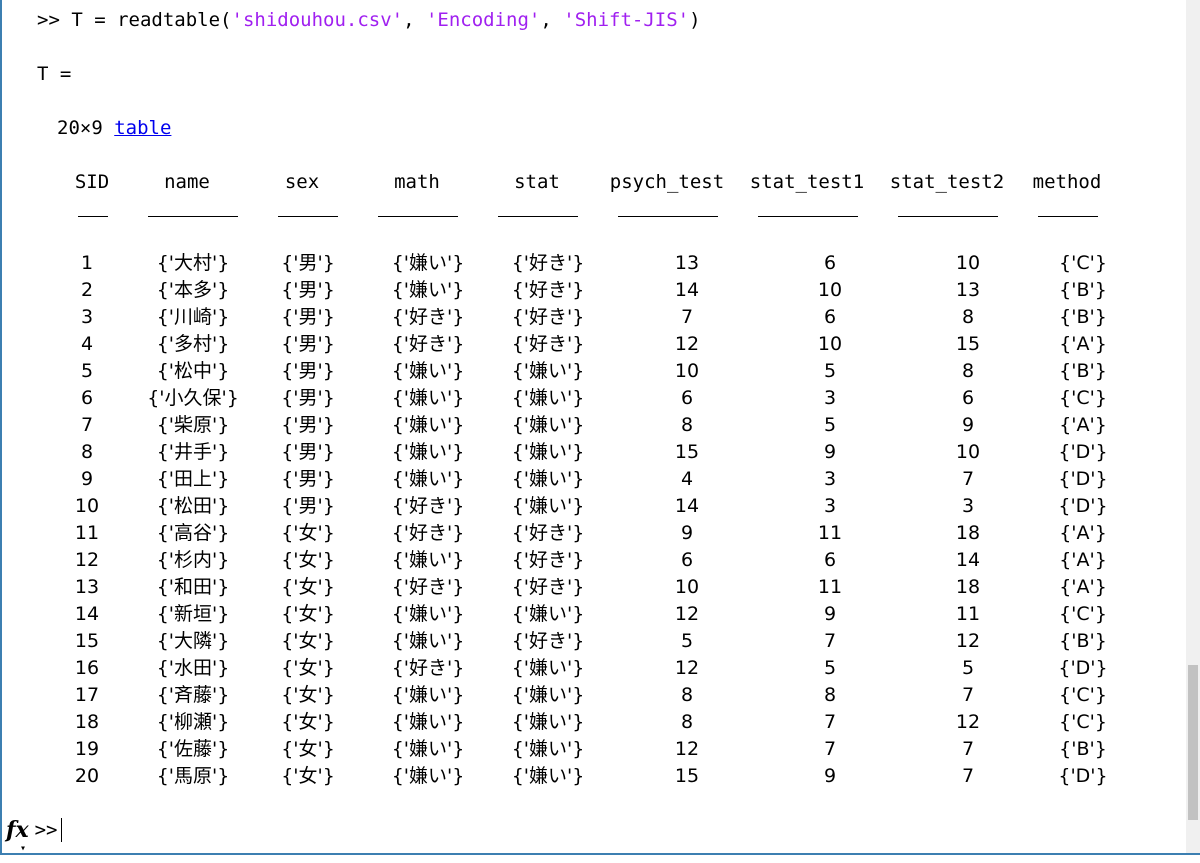 This screenshot has width=1200, height=863. Describe the element at coordinates (626, 20) in the screenshot. I see `string-literal-encoding-value: 'Shift-JIS'` at that location.